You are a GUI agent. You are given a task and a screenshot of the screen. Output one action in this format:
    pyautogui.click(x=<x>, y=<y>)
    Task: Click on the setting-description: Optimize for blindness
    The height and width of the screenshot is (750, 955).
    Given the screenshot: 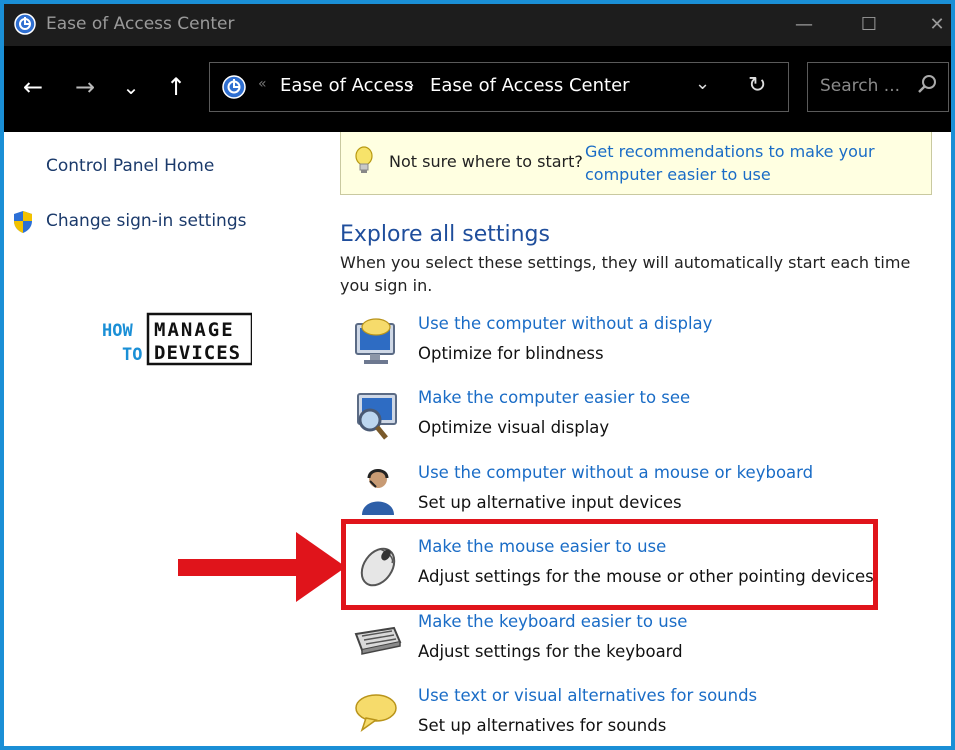 What is the action you would take?
    pyautogui.click(x=511, y=353)
    